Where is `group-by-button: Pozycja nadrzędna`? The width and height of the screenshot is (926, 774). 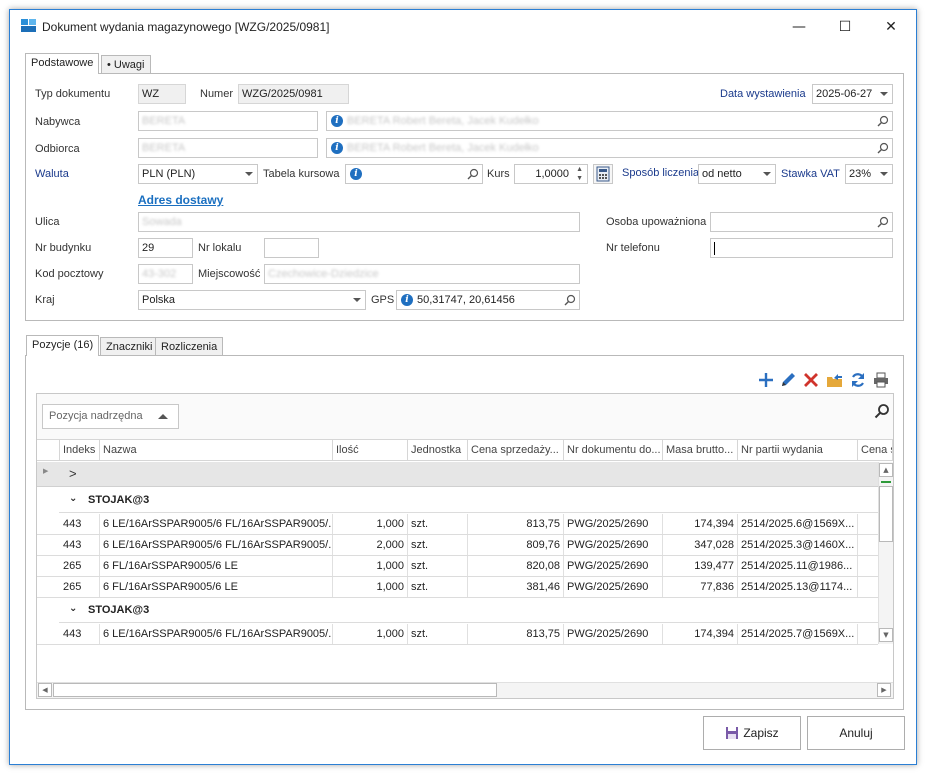
group-by-button: Pozycja nadrzędna is located at coordinates (110, 416).